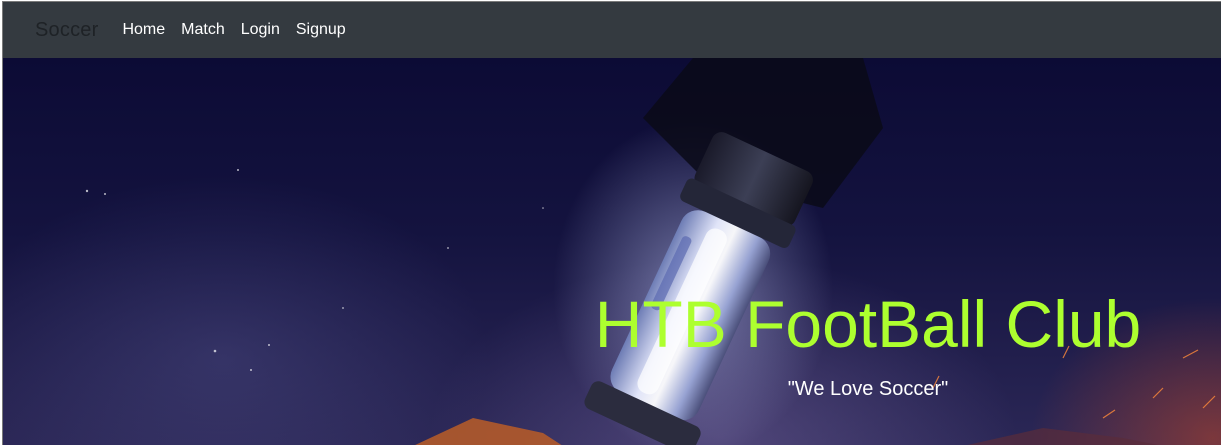  I want to click on nav-link-home: Home, so click(143, 30).